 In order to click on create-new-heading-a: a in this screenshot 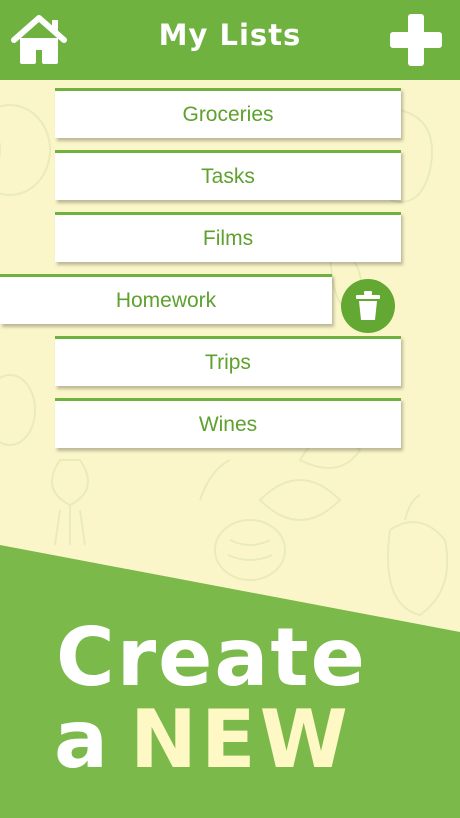, I will do `click(81, 739)`.